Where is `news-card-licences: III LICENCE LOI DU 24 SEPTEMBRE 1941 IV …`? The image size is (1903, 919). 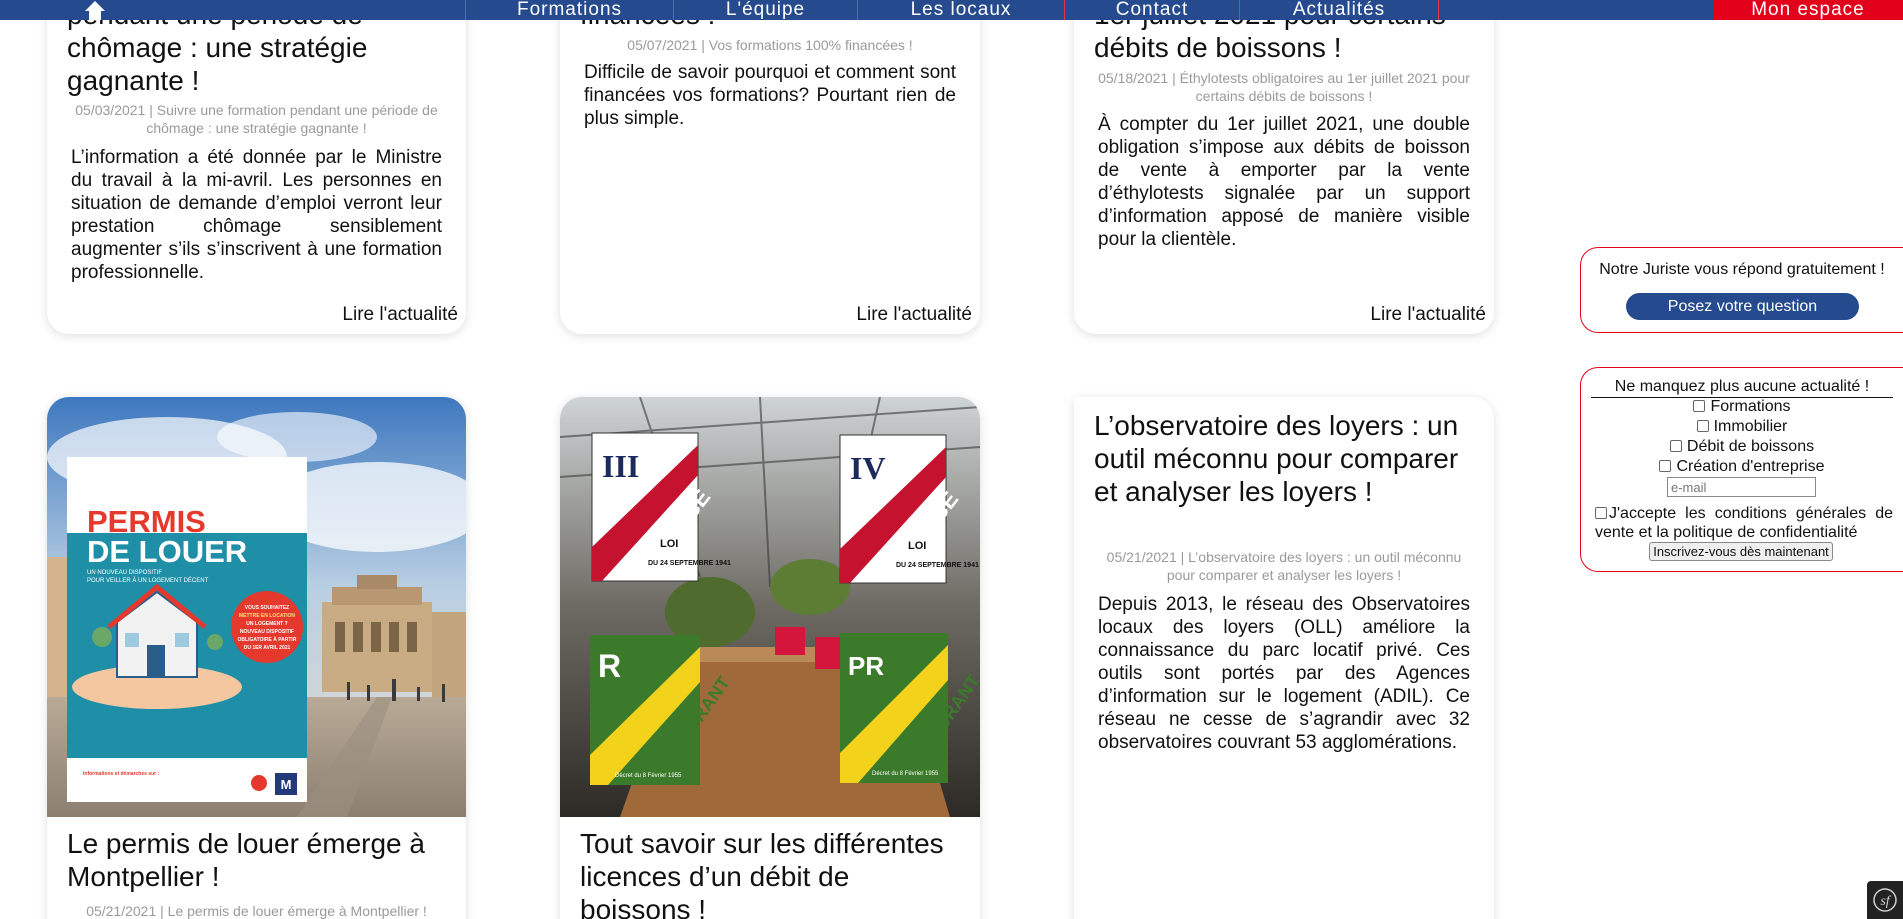 news-card-licences: III LICENCE LOI DU 24 SEPTEMBRE 1941 IV … is located at coordinates (770, 658).